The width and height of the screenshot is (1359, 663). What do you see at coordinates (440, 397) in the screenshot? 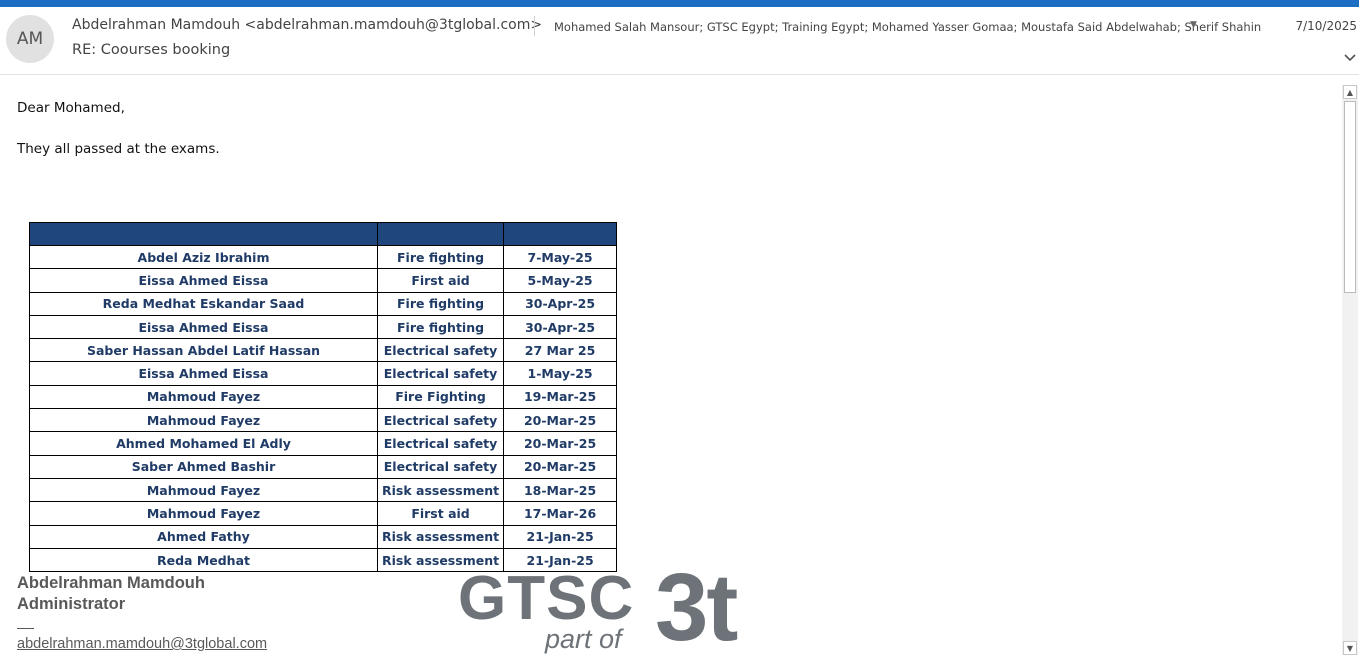
I see `course-name-cell: Fire Fighting` at bounding box center [440, 397].